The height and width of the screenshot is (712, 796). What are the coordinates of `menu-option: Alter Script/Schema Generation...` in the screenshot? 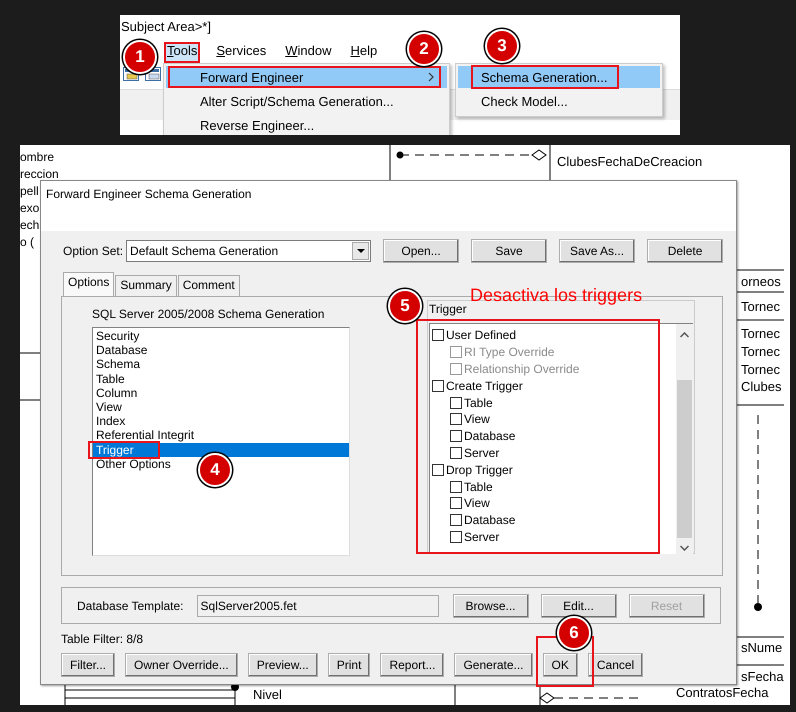 It's located at (306, 101).